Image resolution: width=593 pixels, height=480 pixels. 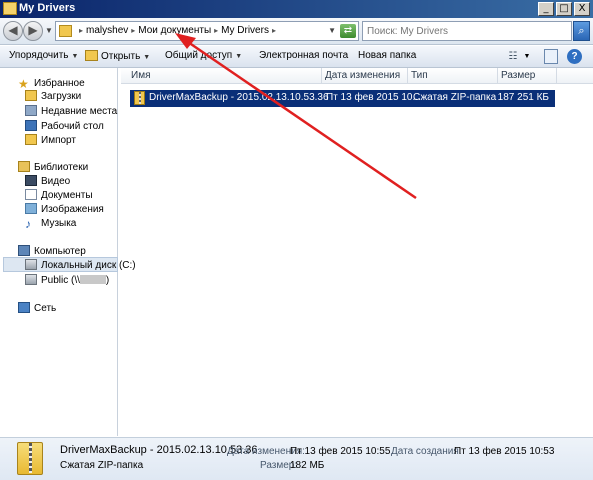 I want to click on open-label: Открыть, so click(x=121, y=56).